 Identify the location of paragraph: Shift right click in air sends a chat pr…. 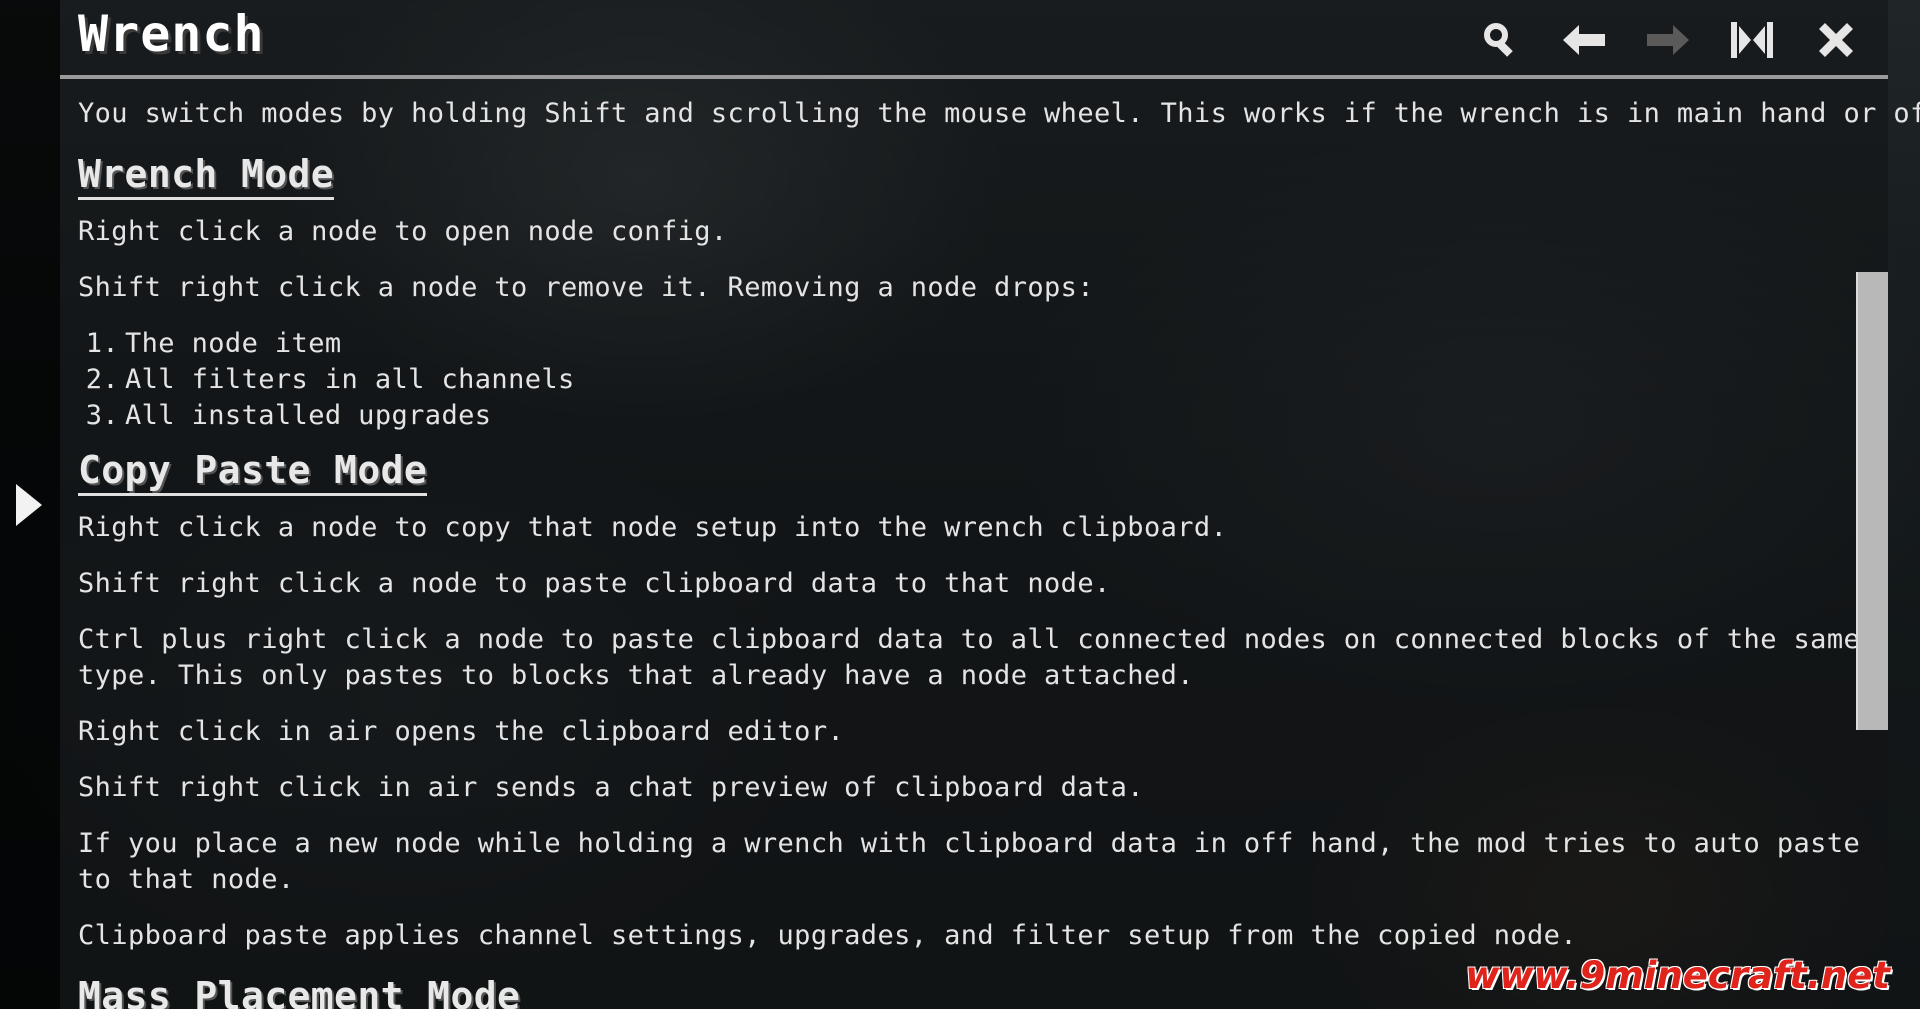
(611, 787).